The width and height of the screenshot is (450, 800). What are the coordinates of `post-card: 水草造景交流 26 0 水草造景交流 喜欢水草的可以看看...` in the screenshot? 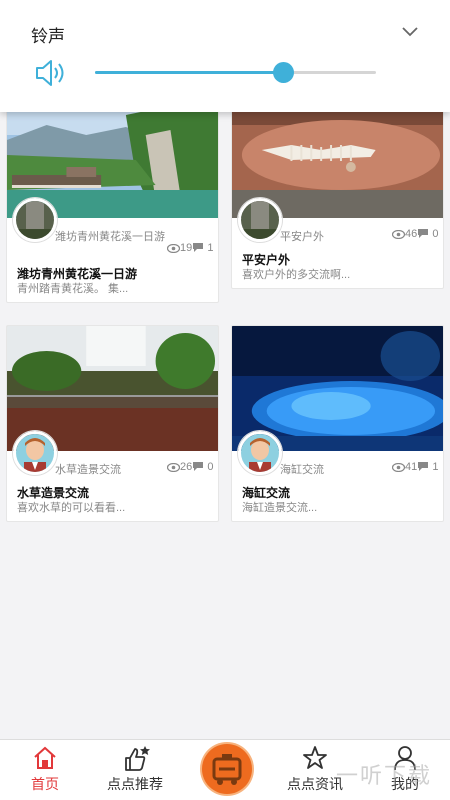 It's located at (112, 423).